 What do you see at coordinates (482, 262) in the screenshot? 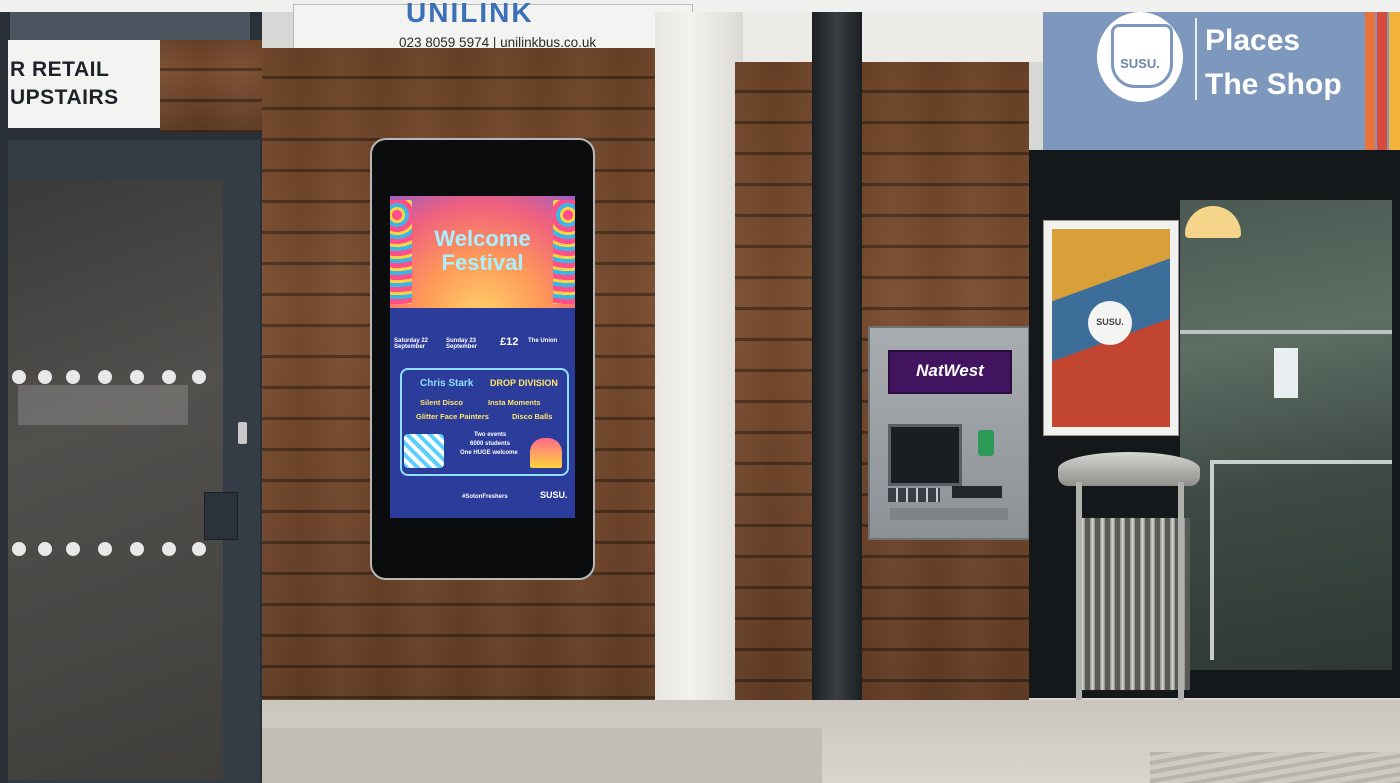
I see `festival-title-2: Festival` at bounding box center [482, 262].